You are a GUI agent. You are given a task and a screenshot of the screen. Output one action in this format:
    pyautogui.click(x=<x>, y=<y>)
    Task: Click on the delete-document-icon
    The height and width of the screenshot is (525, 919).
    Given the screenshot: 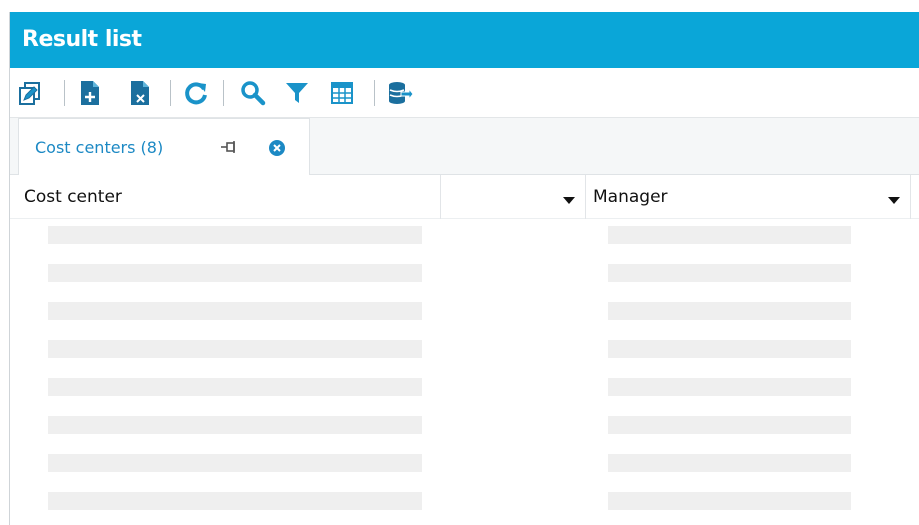 What is the action you would take?
    pyautogui.click(x=140, y=93)
    